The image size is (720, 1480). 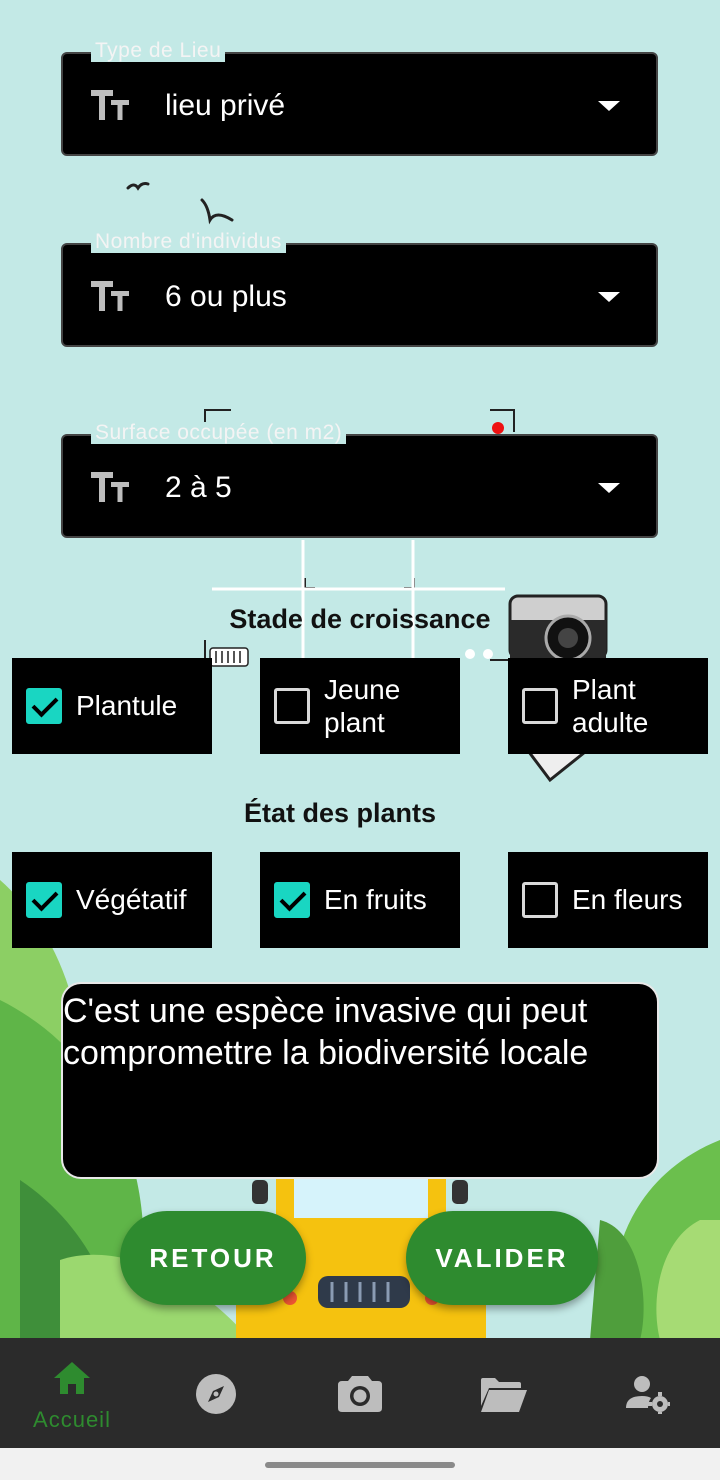 I want to click on individuals-count-label: Nombre d'individus, so click(x=188, y=242).